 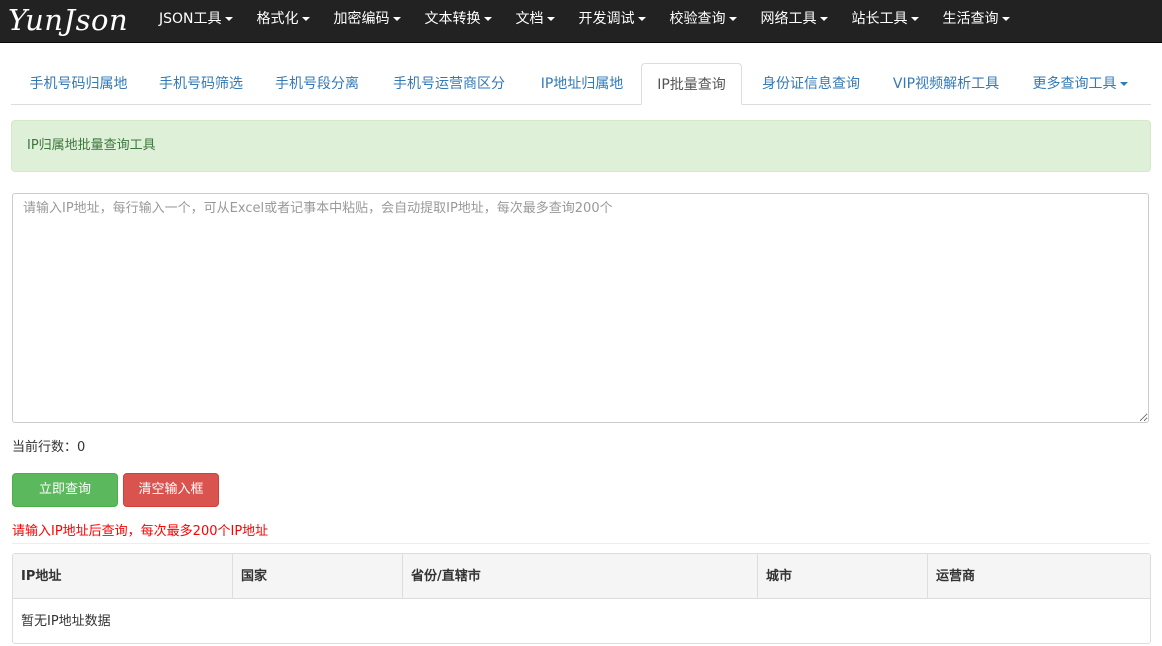 What do you see at coordinates (201, 84) in the screenshot?
I see `tab-phone-filter: 手机号码筛选` at bounding box center [201, 84].